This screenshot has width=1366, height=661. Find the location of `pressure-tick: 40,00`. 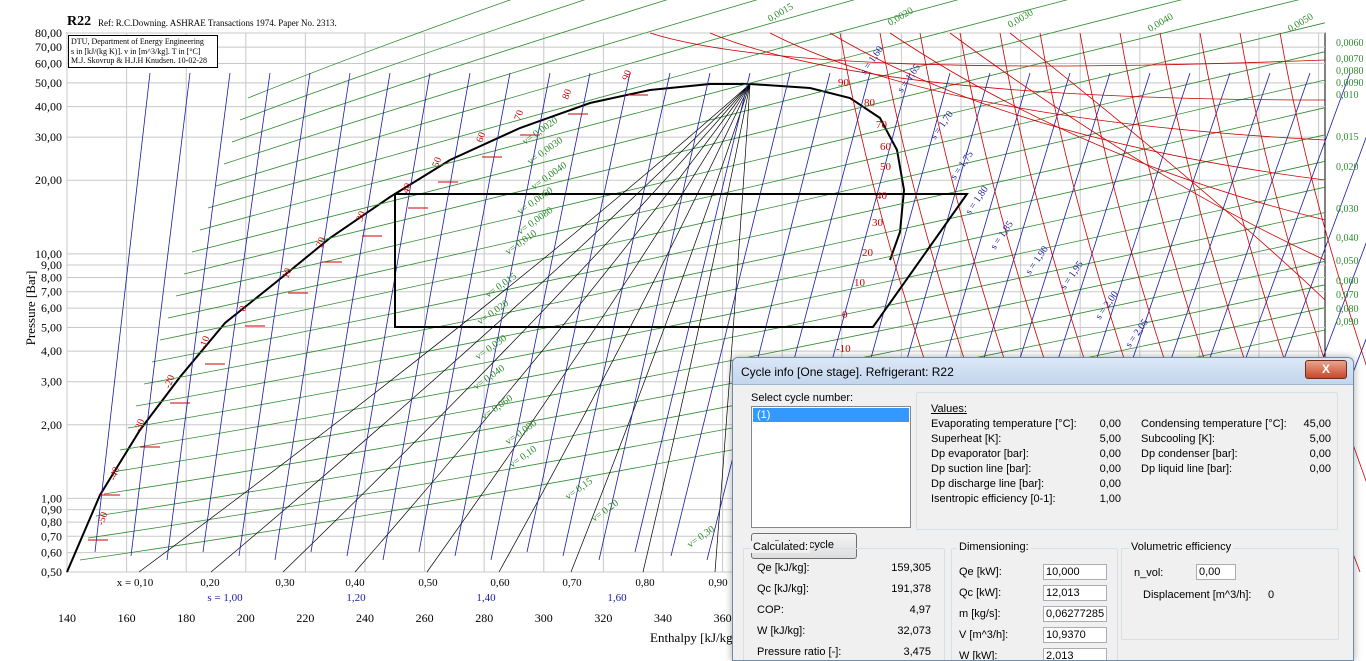

pressure-tick: 40,00 is located at coordinates (48, 107).